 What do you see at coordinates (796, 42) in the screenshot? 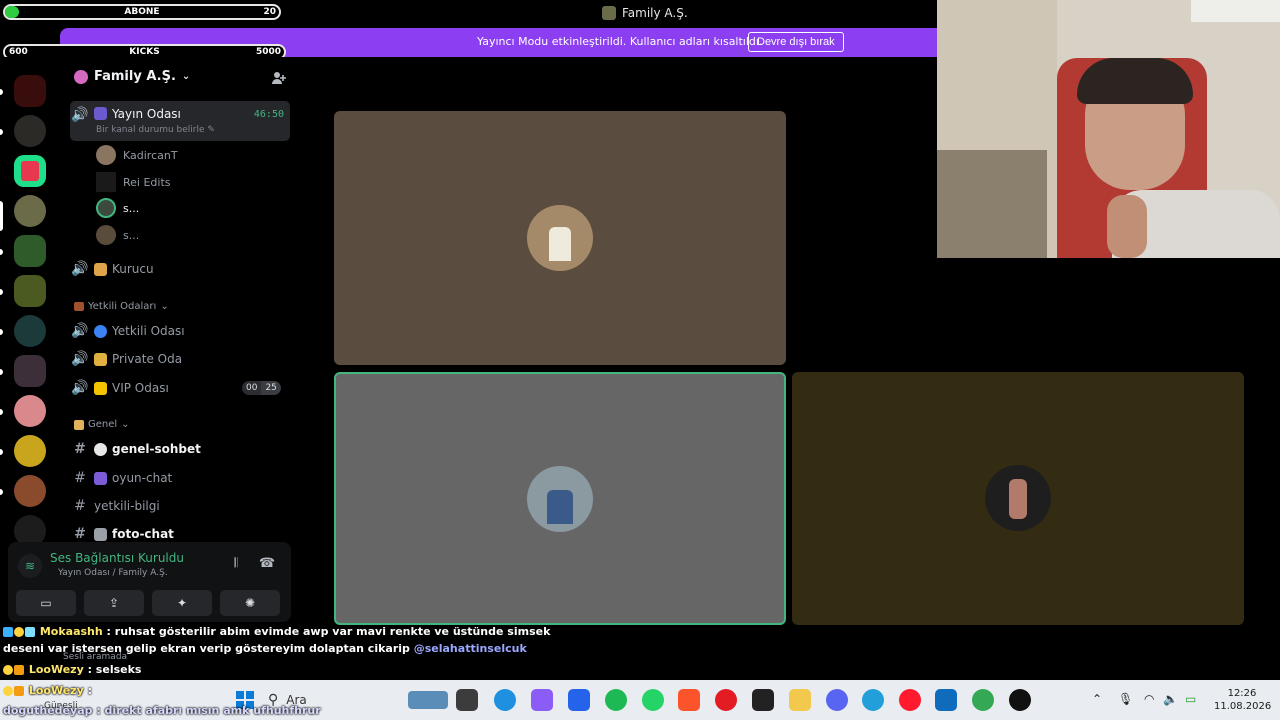
I see `disable-streamer-mode-button: Devre dışı bırak` at bounding box center [796, 42].